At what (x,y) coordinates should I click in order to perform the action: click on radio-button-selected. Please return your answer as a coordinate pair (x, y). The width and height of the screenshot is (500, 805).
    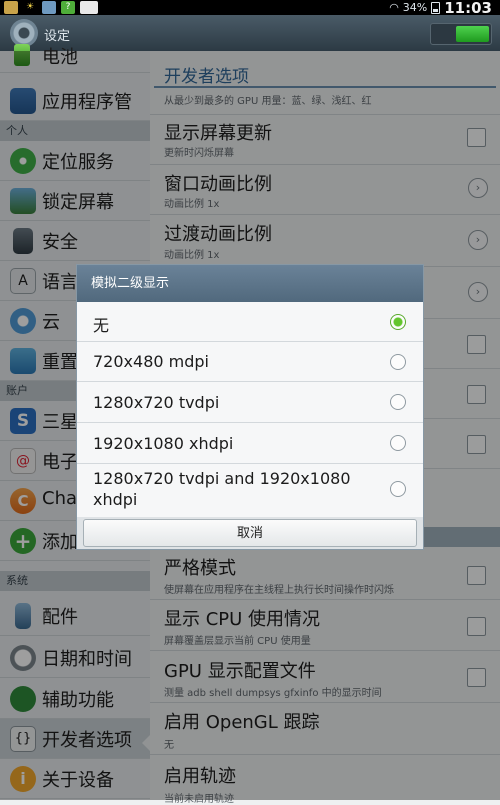
    Looking at the image, I should click on (398, 322).